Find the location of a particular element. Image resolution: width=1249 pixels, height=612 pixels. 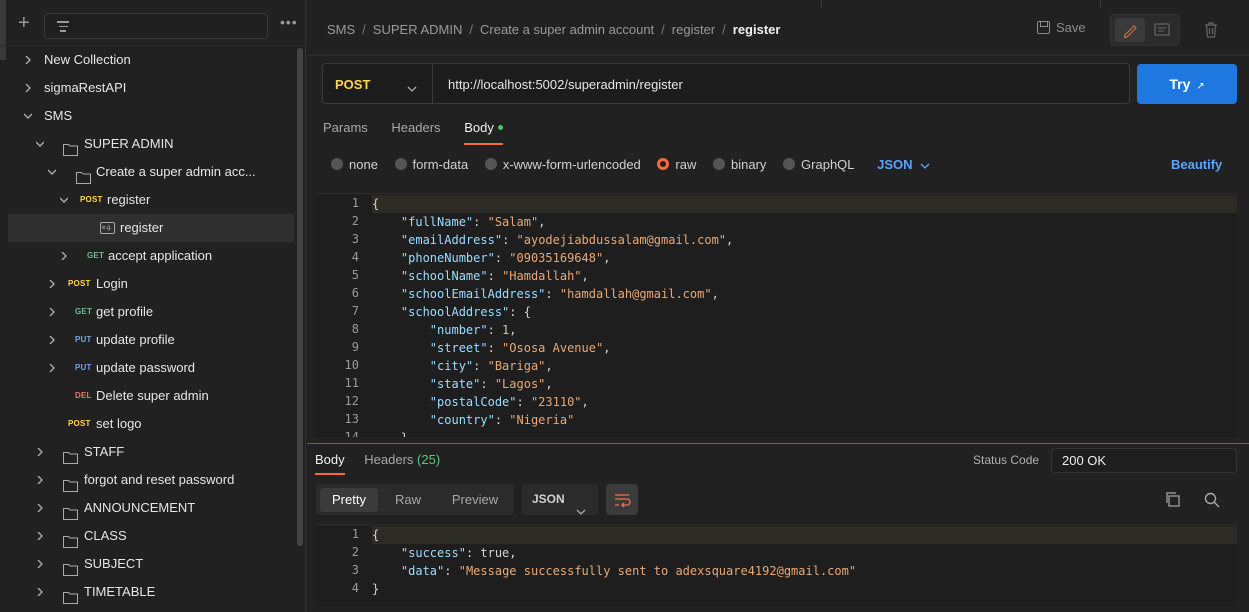

more-options-icon: ••• is located at coordinates (289, 22).